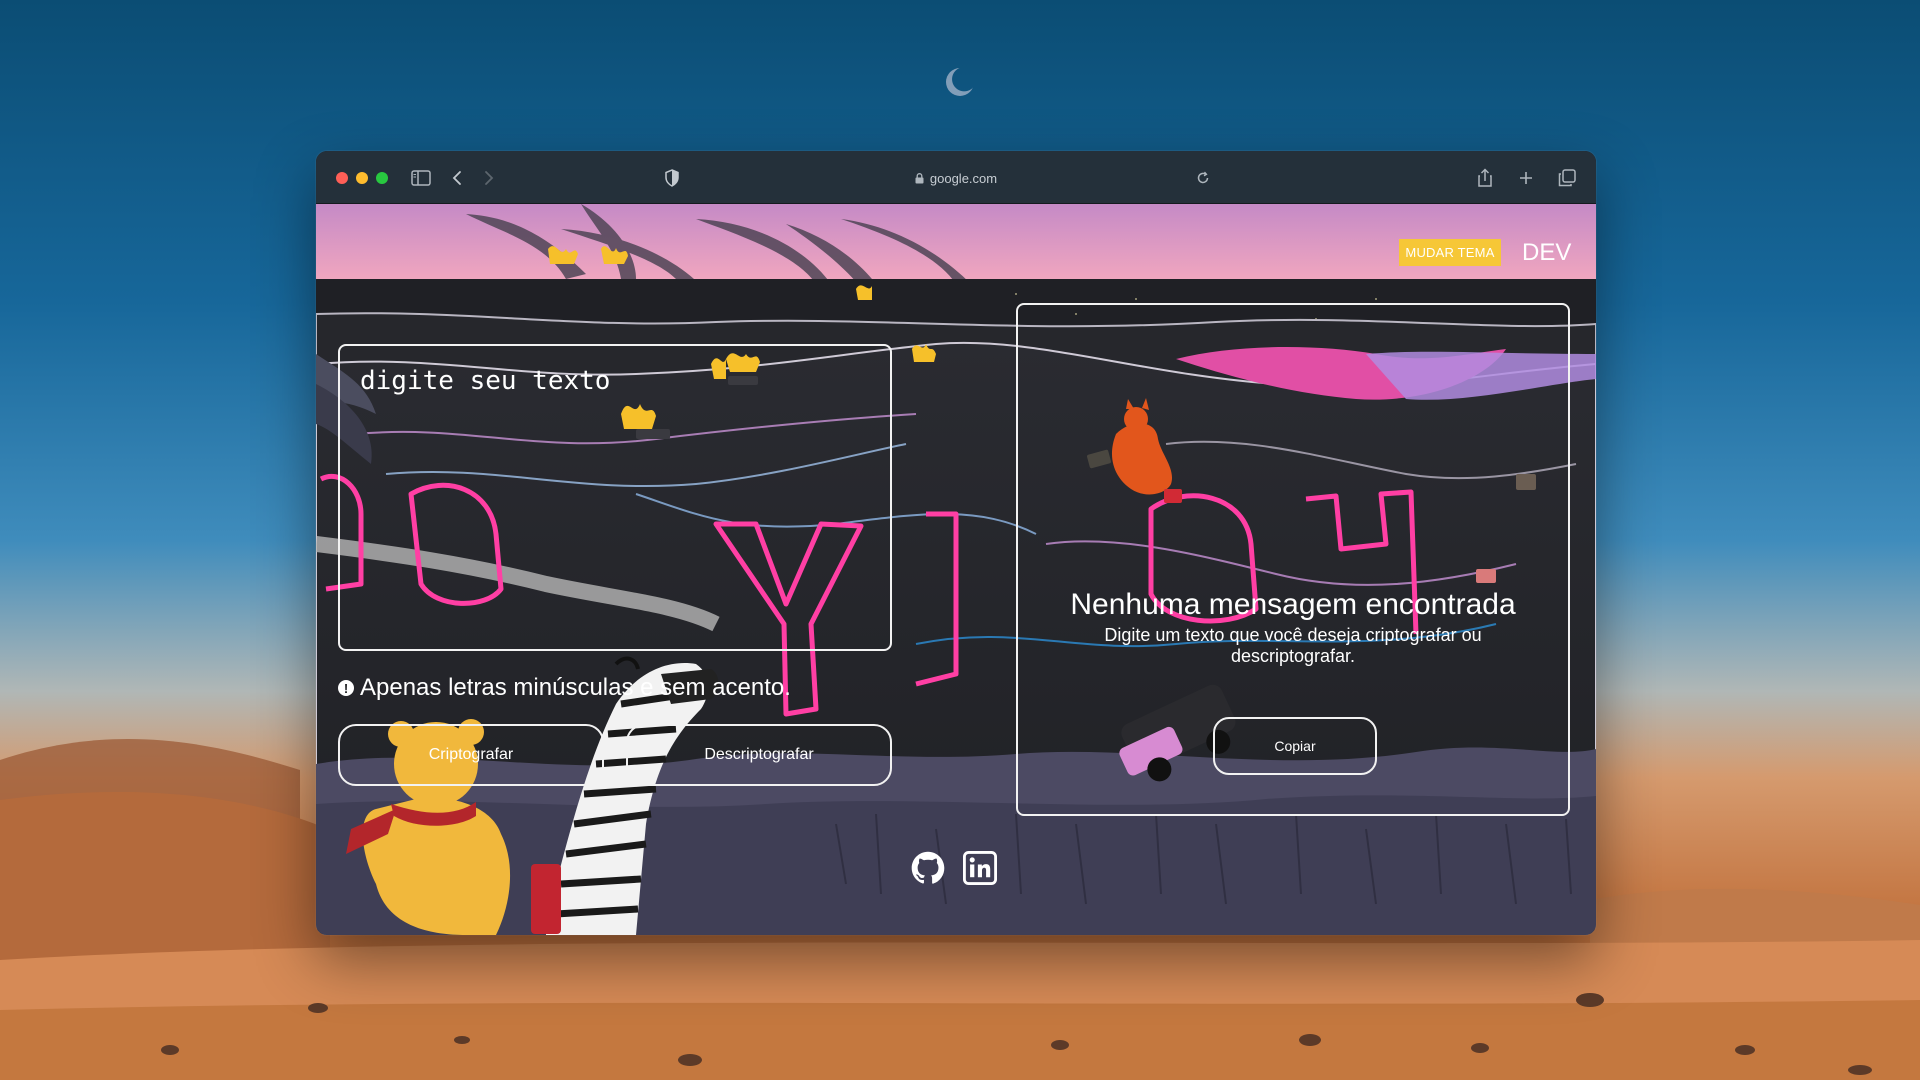 The height and width of the screenshot is (1080, 1920). I want to click on new-tab-icon, so click(1526, 178).